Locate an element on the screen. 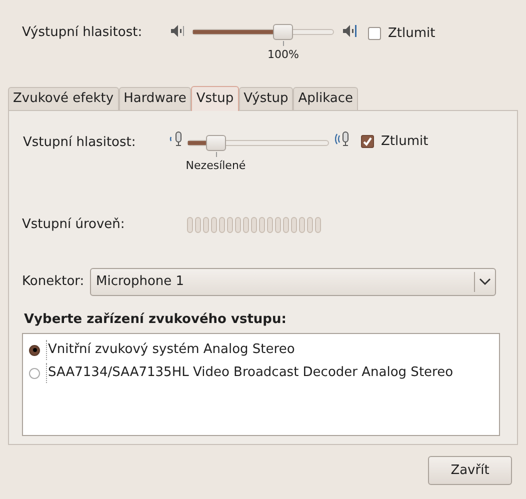  speaker-quiet-icon is located at coordinates (178, 31).